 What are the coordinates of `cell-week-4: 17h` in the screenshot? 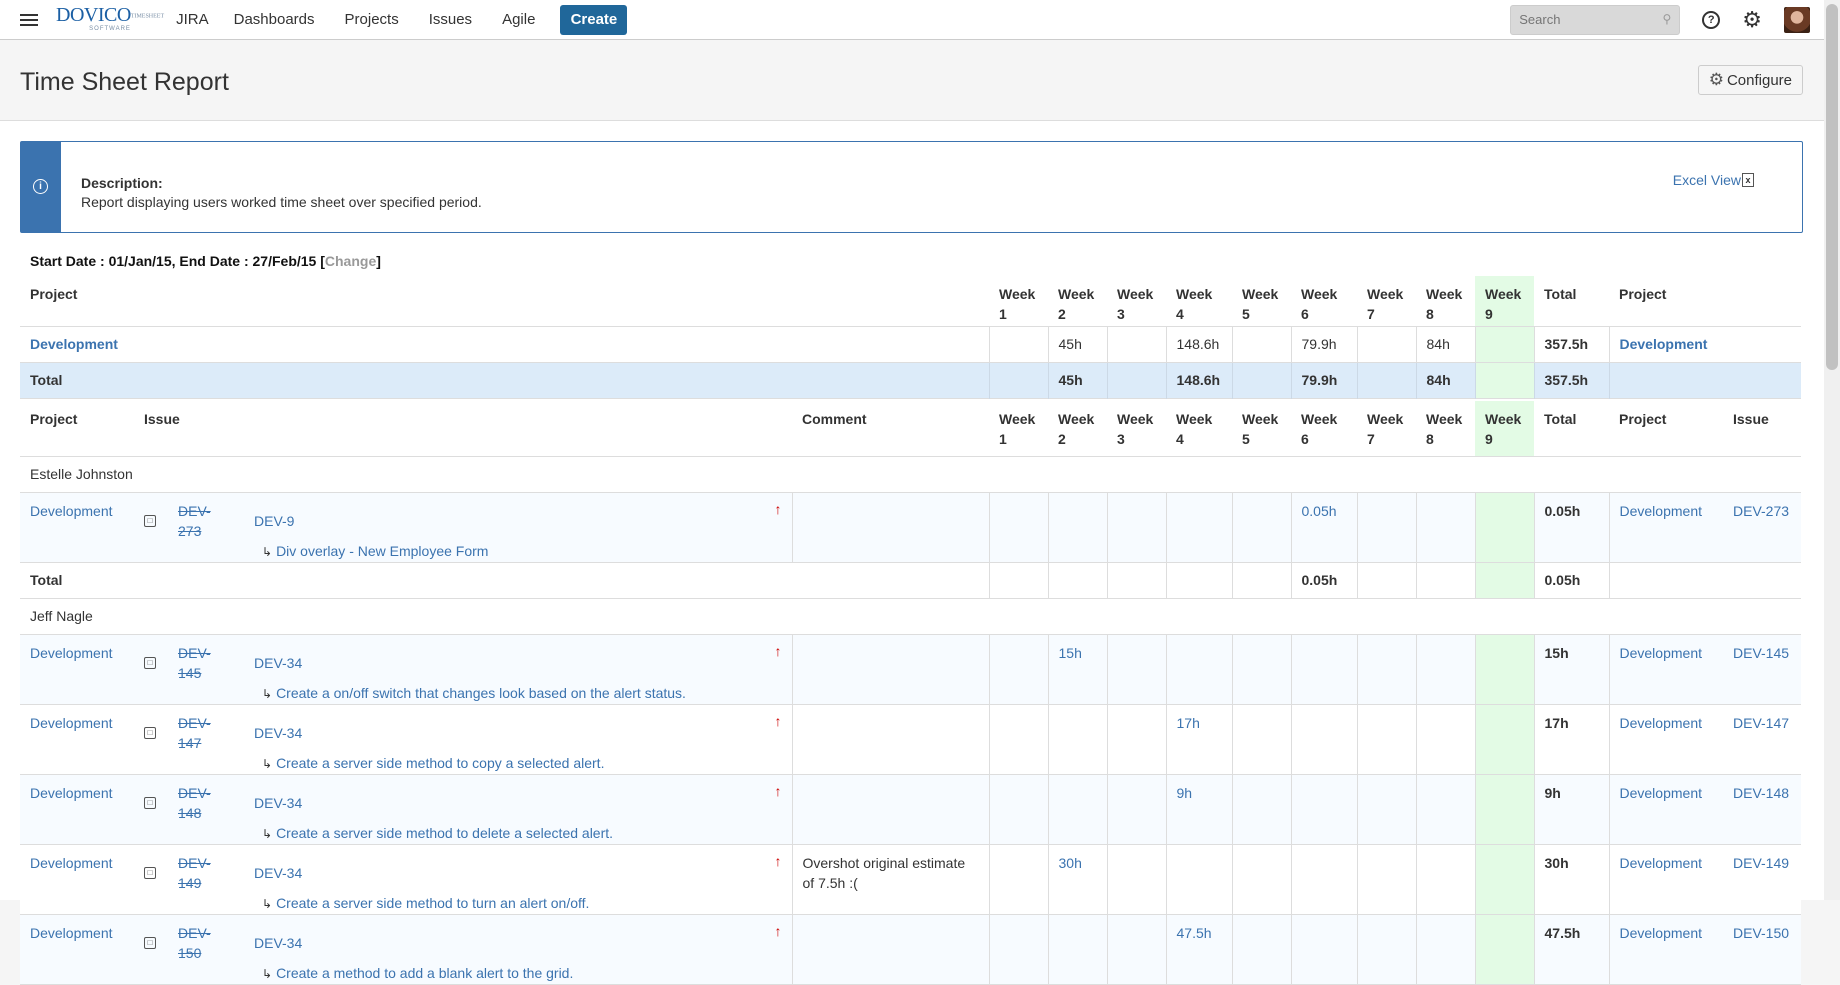 It's located at (1198, 739).